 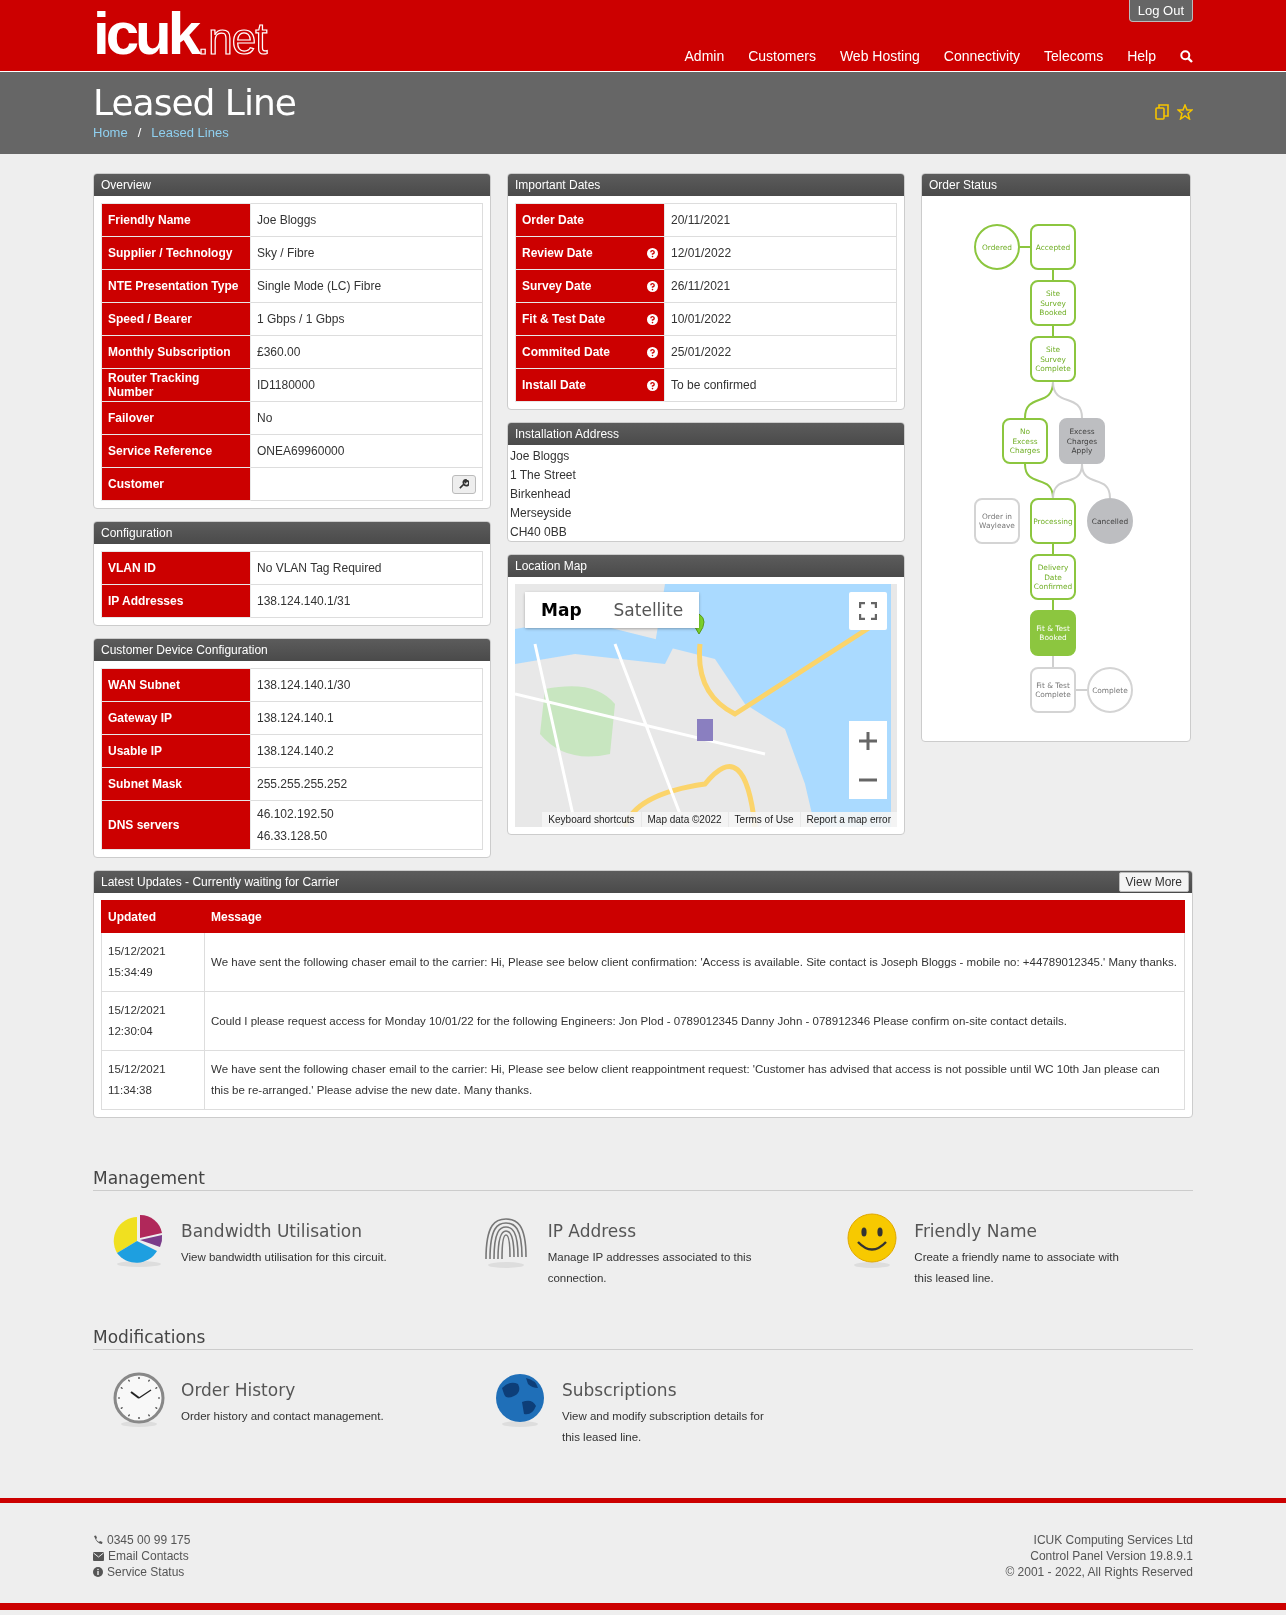 I want to click on footer-link: 0345 00 99 175, so click(x=149, y=1540).